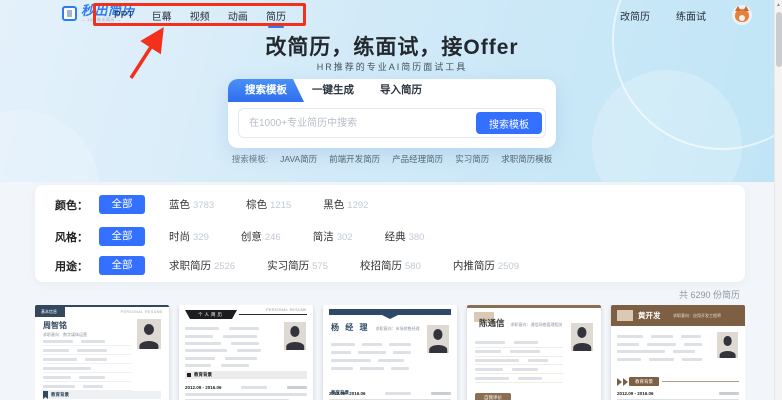 This screenshot has width=782, height=400. I want to click on practice-interview-link: 练面试, so click(691, 15).